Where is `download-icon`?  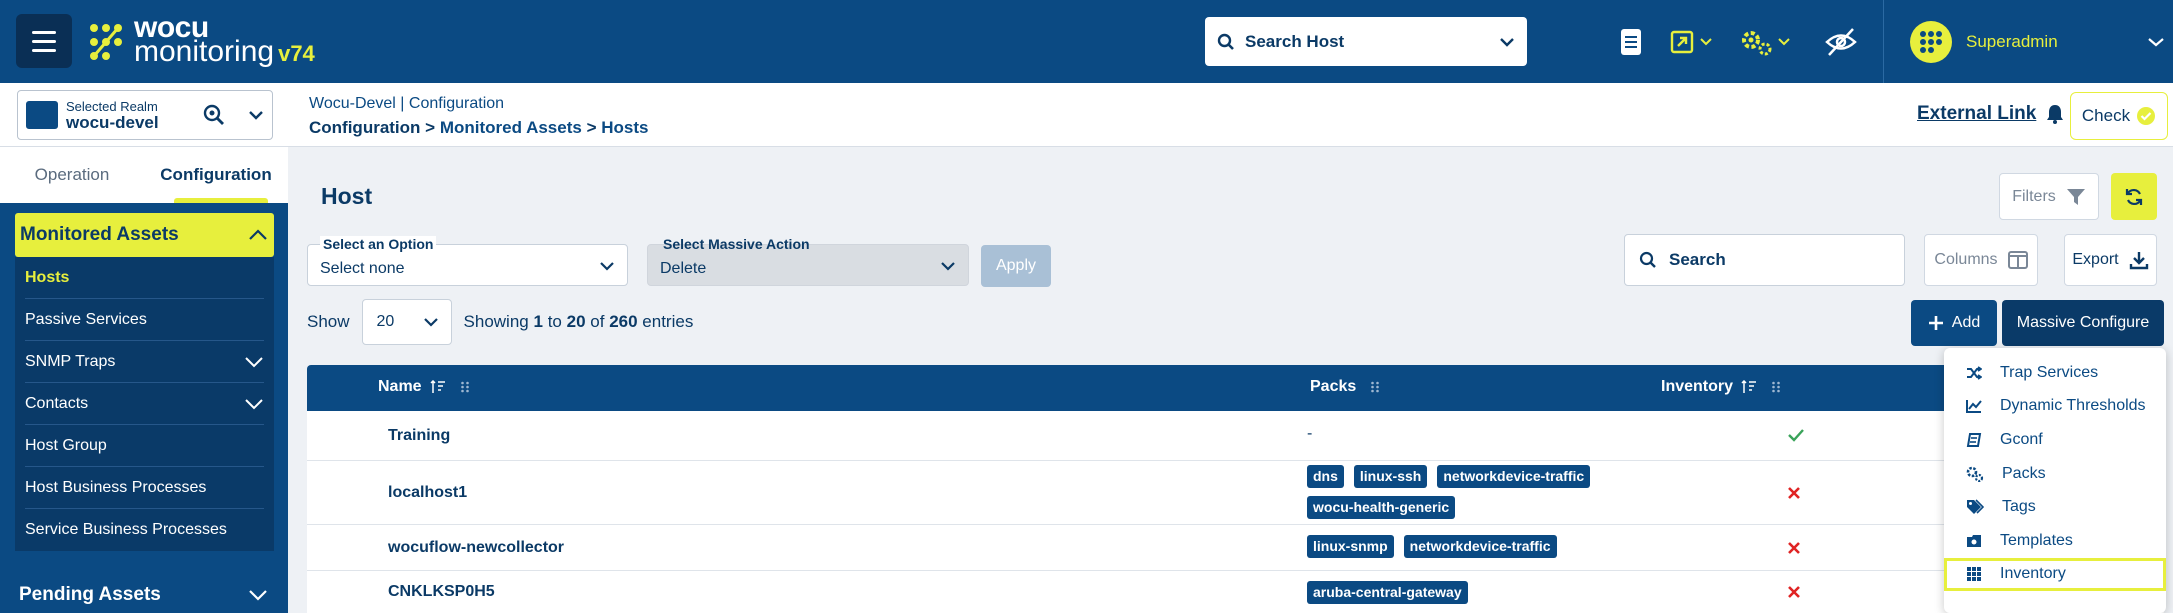
download-icon is located at coordinates (2138, 261).